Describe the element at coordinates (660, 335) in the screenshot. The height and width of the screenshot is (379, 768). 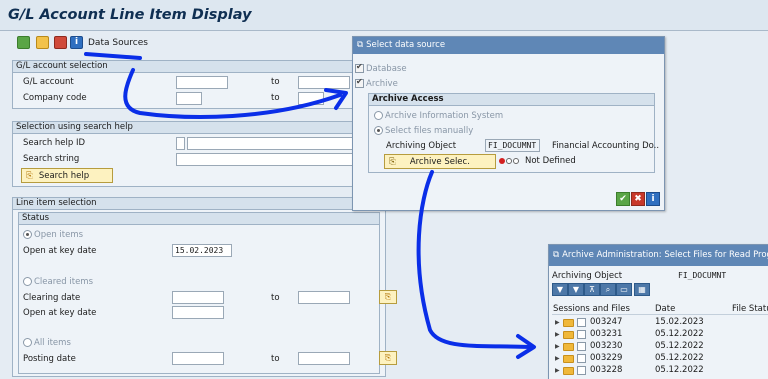
I see `table-row: ▶ 003231 05.12.2022` at that location.